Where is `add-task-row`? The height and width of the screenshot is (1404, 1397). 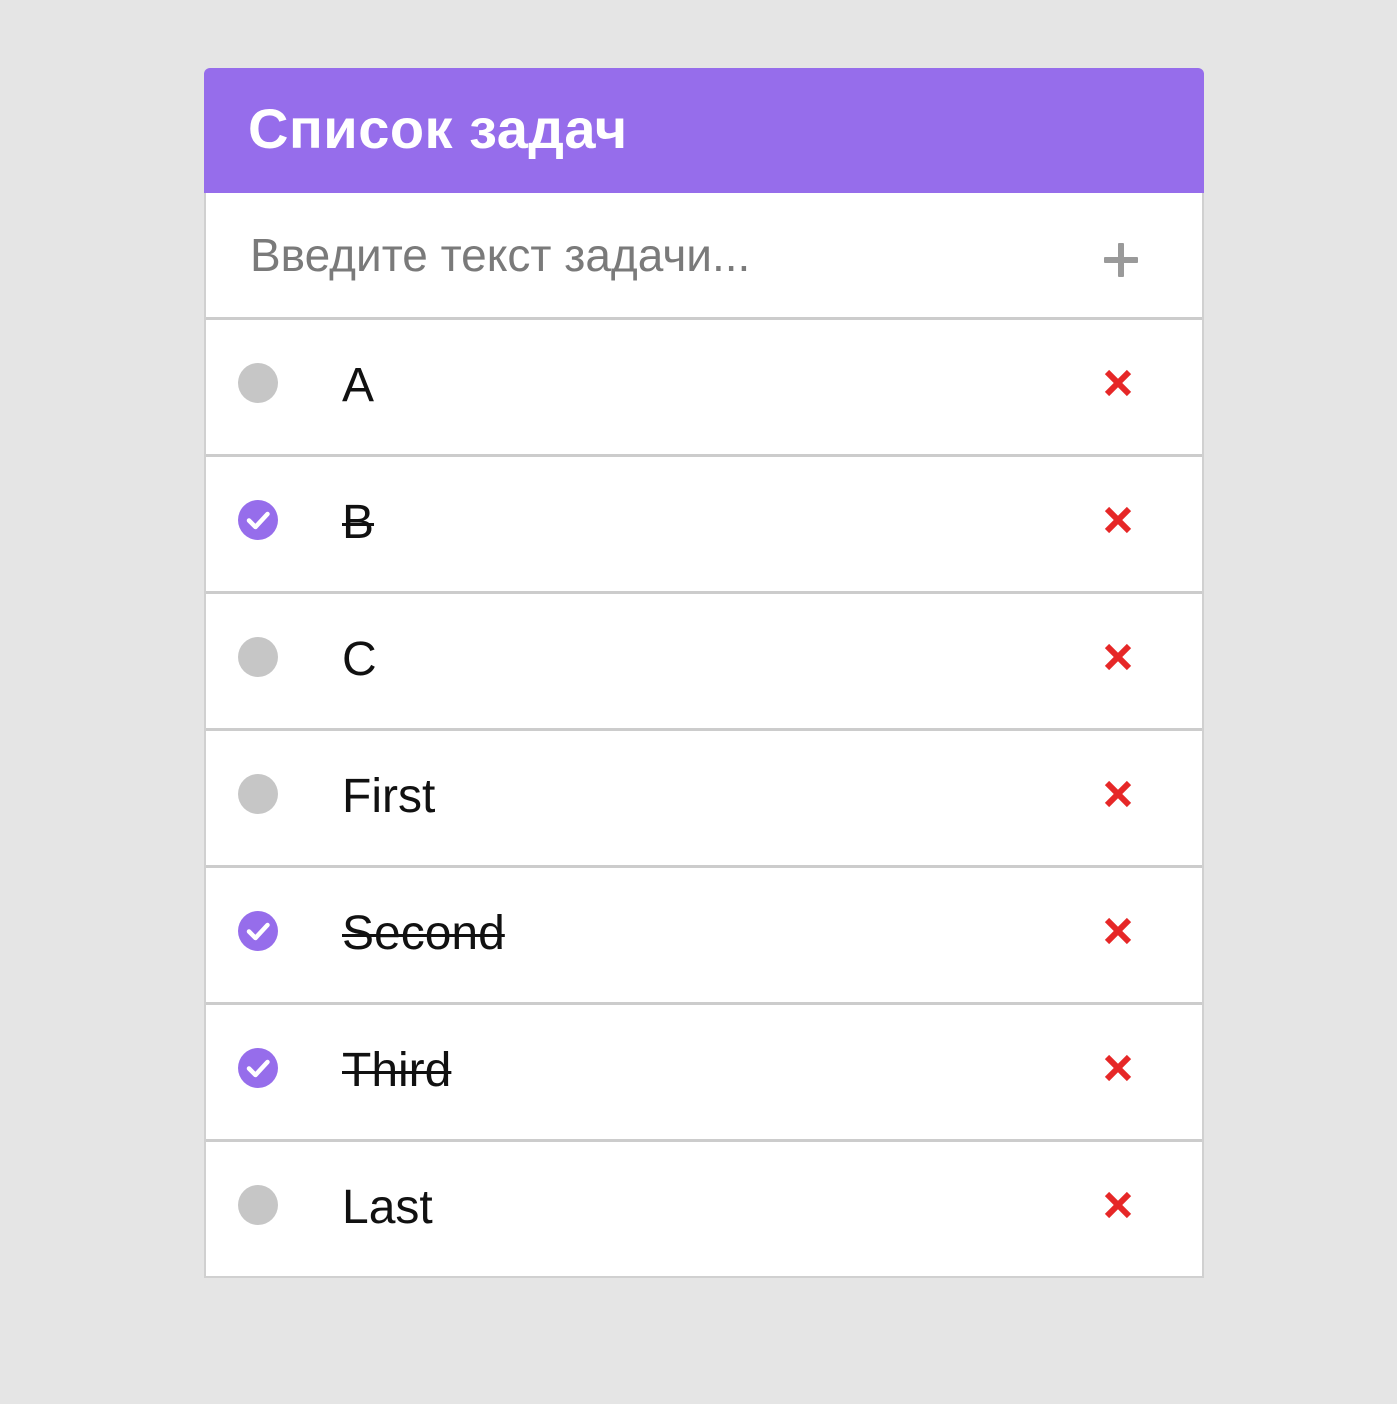
add-task-row is located at coordinates (704, 256).